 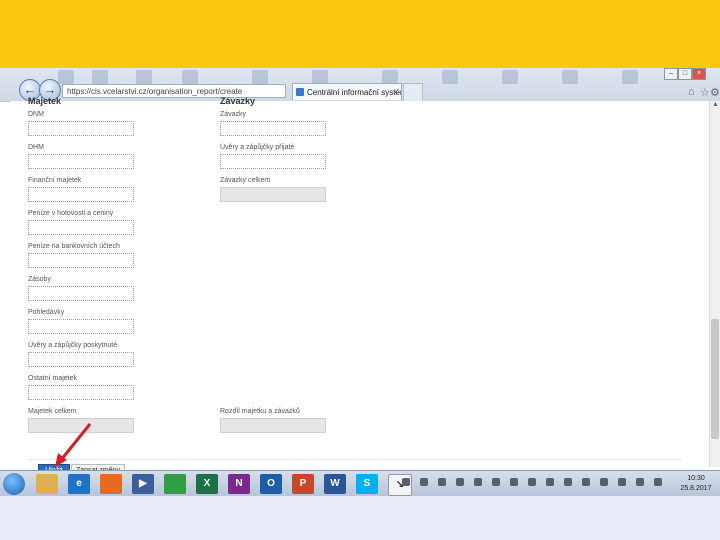 What do you see at coordinates (705, 92) in the screenshot?
I see `favorites-star-icon: ☆` at bounding box center [705, 92].